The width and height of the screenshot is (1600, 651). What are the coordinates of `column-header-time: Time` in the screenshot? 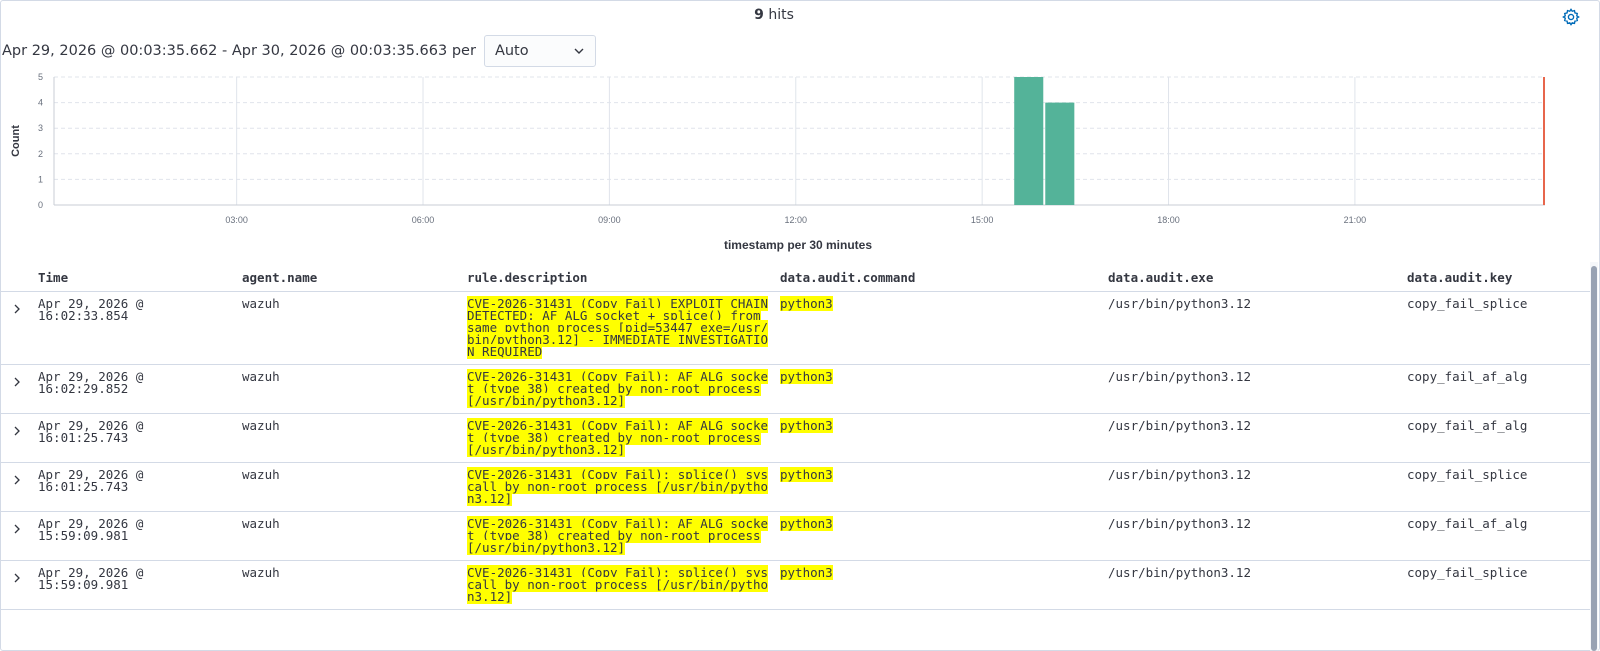 It's located at (136, 277).